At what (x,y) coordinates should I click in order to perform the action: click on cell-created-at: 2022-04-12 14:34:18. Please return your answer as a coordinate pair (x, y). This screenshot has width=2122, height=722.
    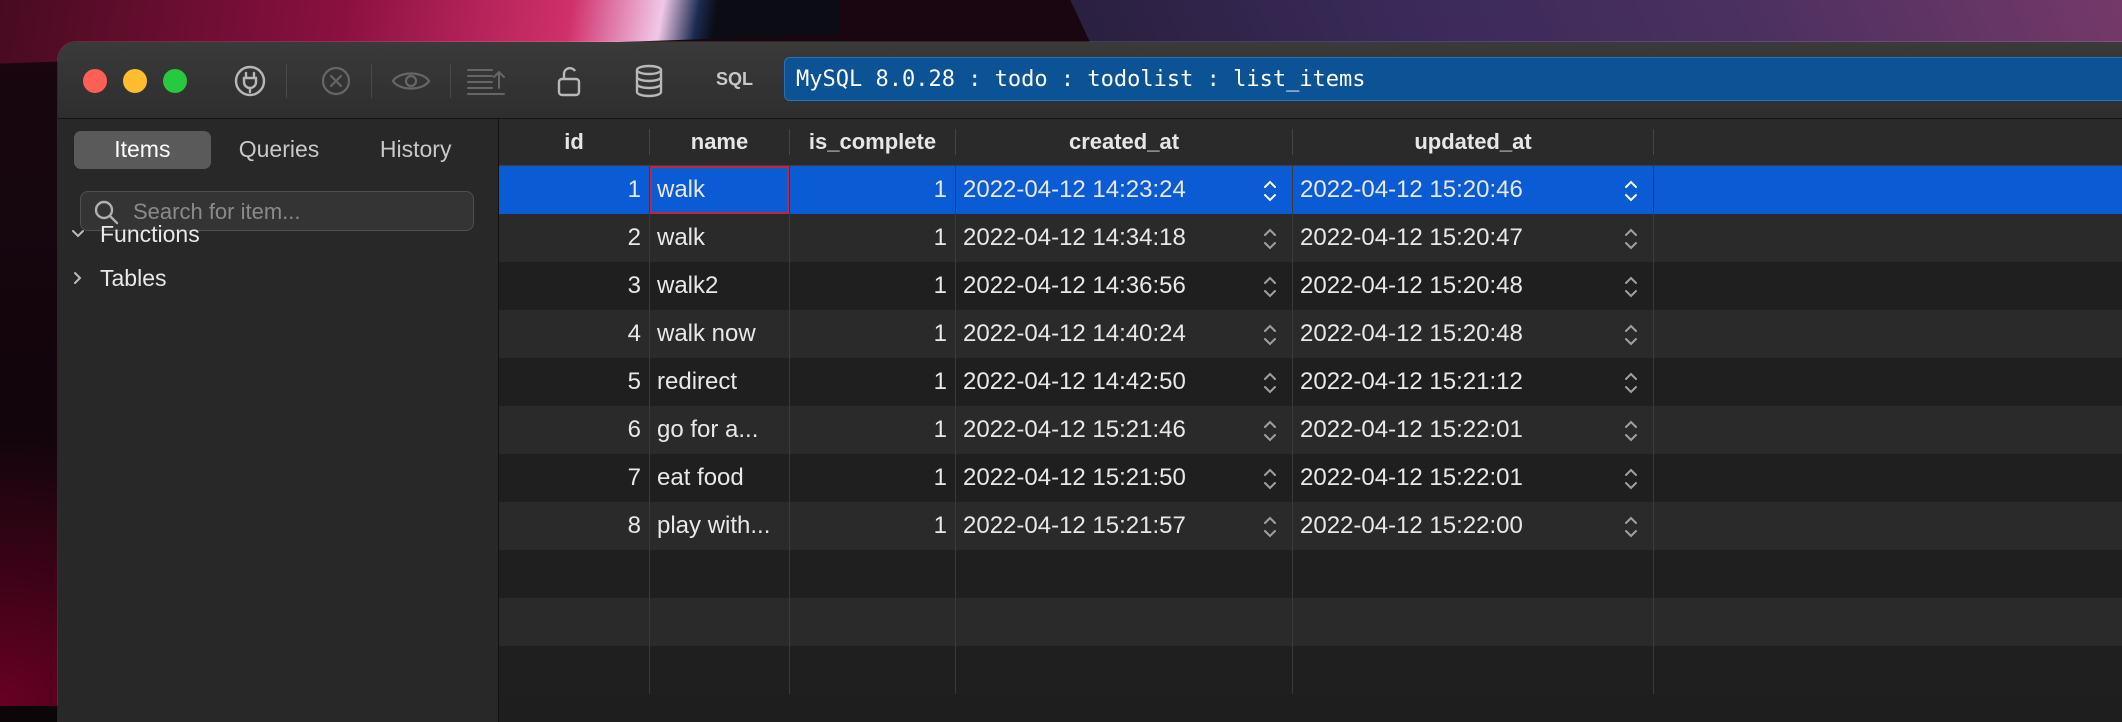
    Looking at the image, I should click on (1106, 238).